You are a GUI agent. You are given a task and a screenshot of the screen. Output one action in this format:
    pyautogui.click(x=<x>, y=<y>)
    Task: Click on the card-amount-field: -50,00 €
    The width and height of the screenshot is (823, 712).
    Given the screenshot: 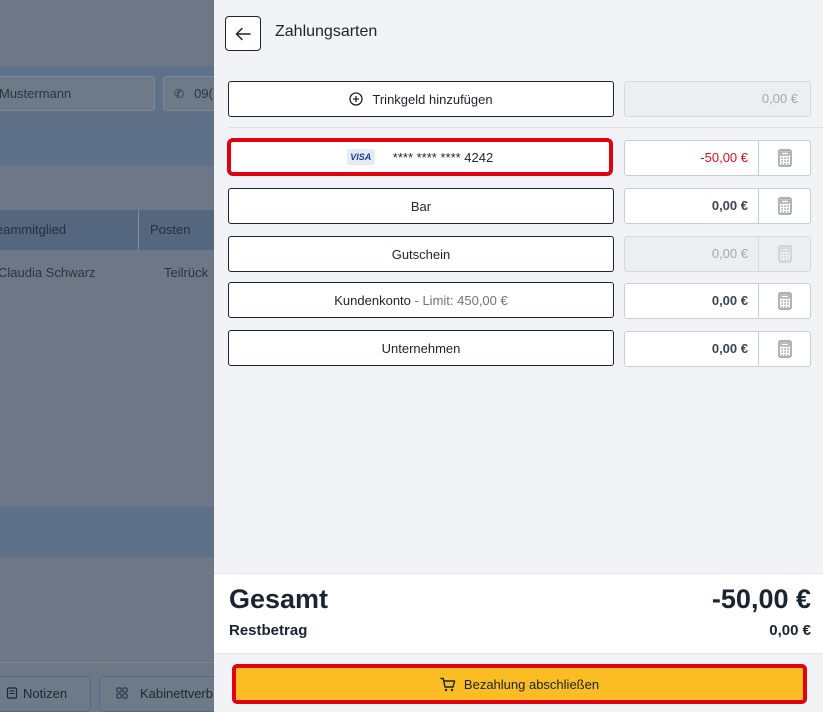 What is the action you would take?
    pyautogui.click(x=717, y=158)
    